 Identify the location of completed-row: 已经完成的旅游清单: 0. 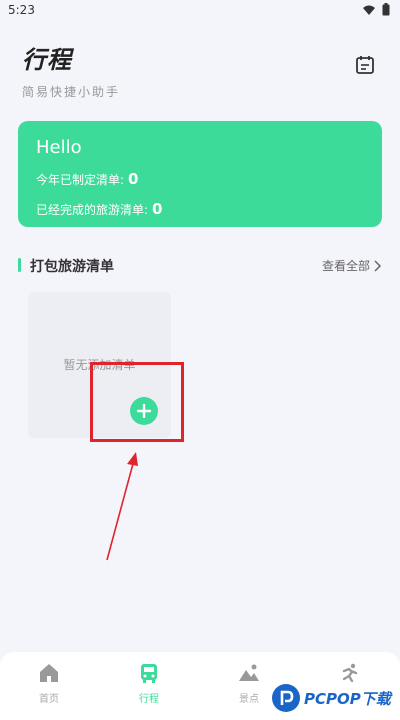
(99, 209).